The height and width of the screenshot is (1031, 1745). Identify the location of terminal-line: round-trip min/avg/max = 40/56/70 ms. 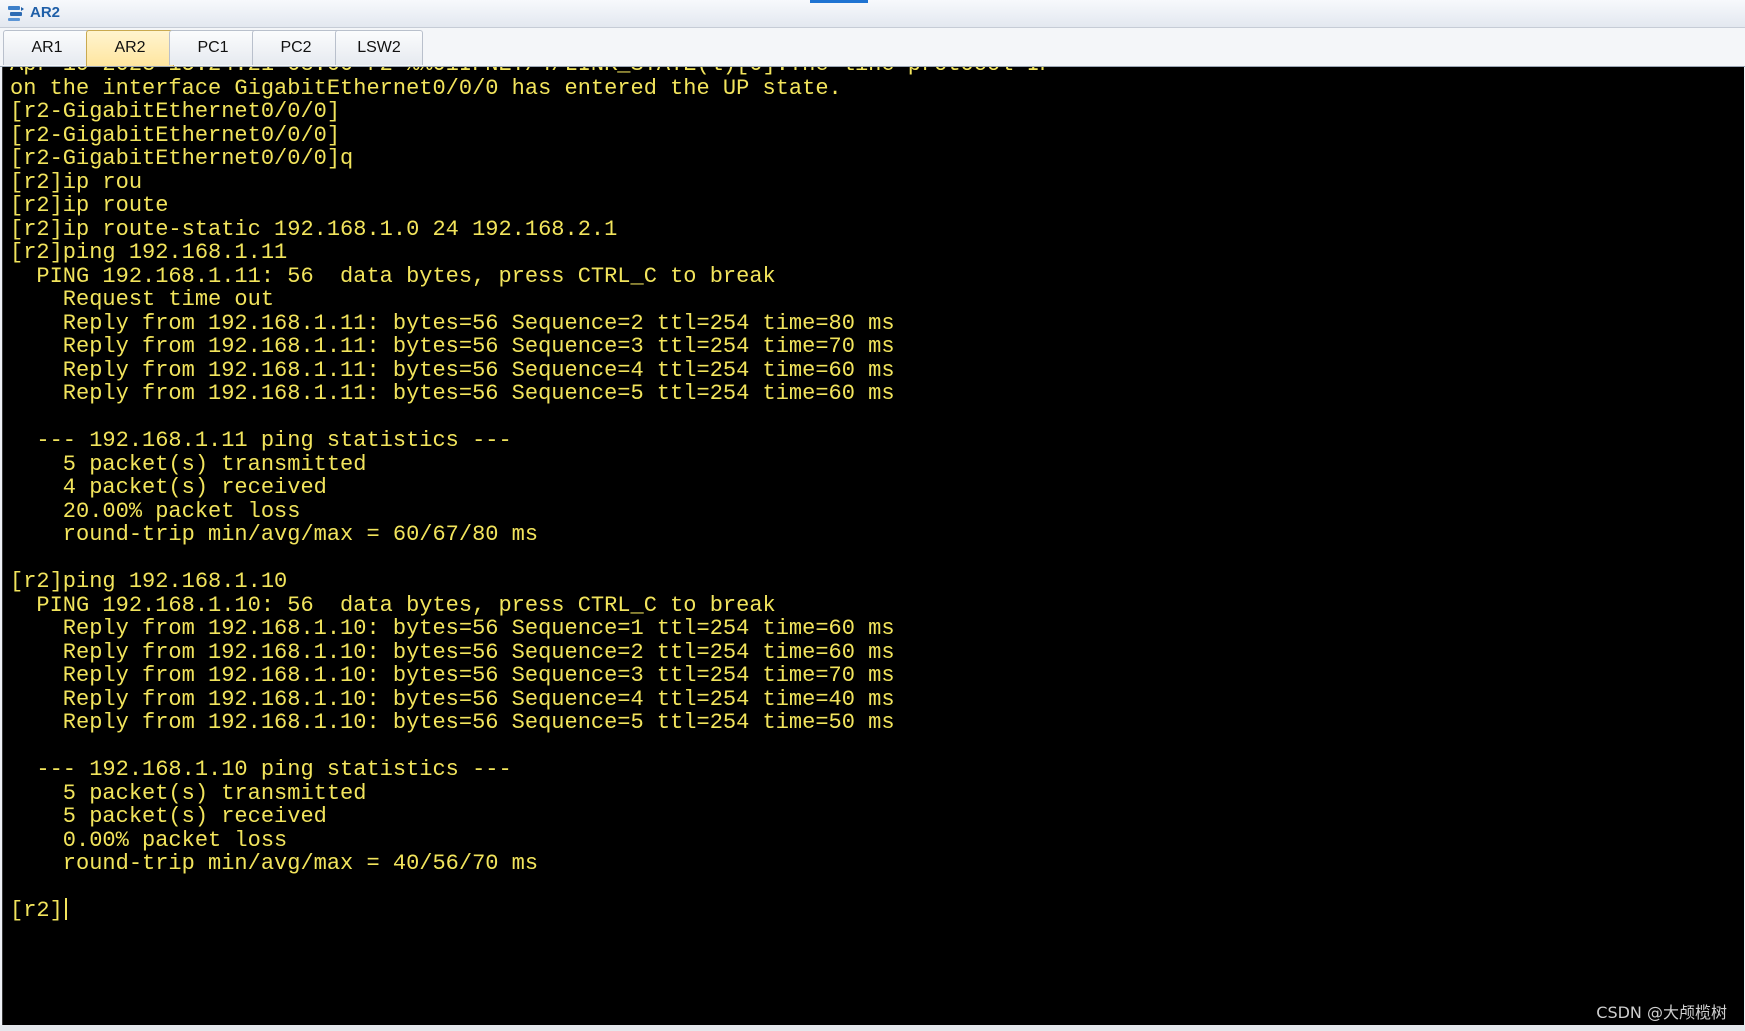
(274, 864).